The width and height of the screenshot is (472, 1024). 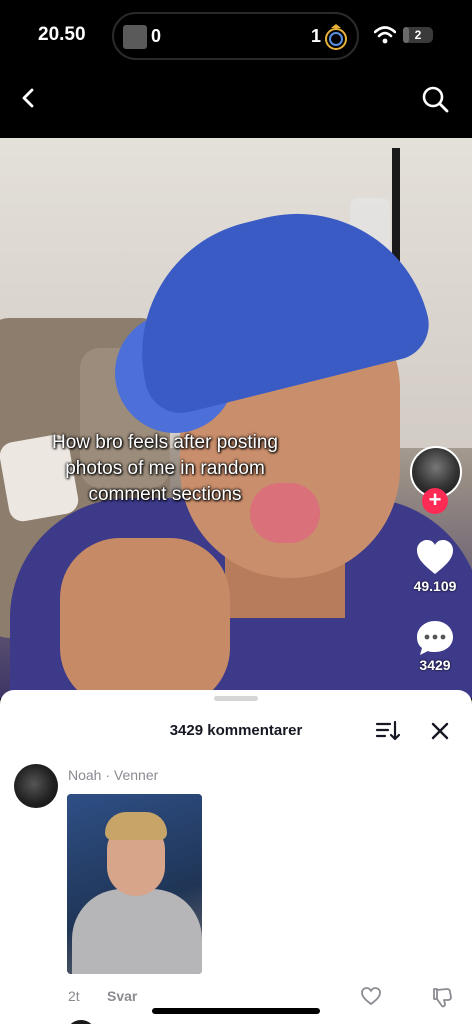 What do you see at coordinates (336, 37) in the screenshot?
I see `team-crest-icon` at bounding box center [336, 37].